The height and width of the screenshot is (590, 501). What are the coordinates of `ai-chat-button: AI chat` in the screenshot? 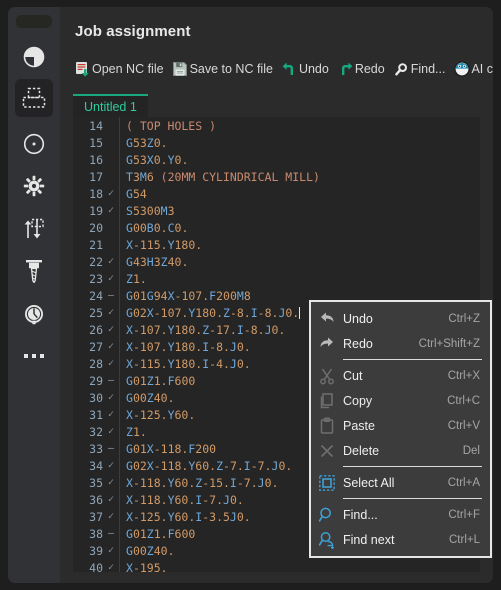 It's located at (472, 69).